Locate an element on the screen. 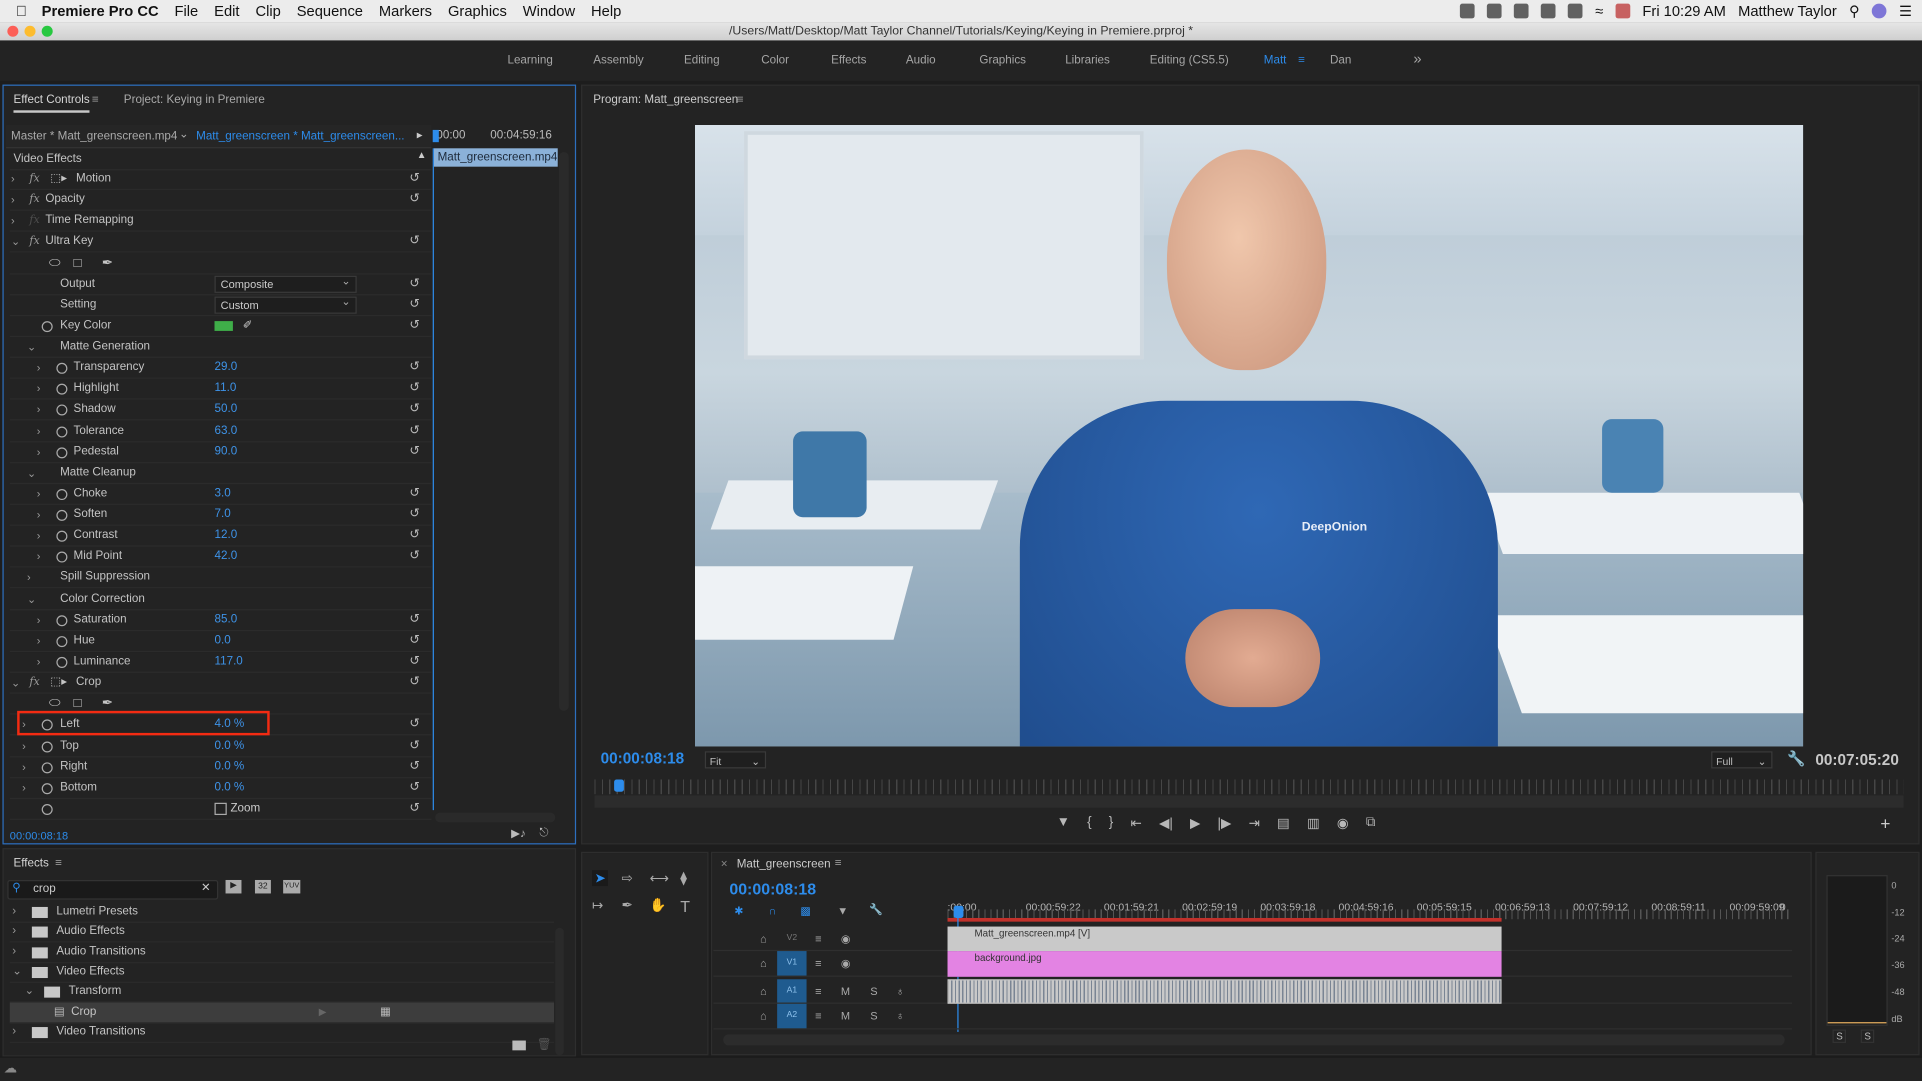  menu-app: Premiere Pro CC is located at coordinates (100, 10).